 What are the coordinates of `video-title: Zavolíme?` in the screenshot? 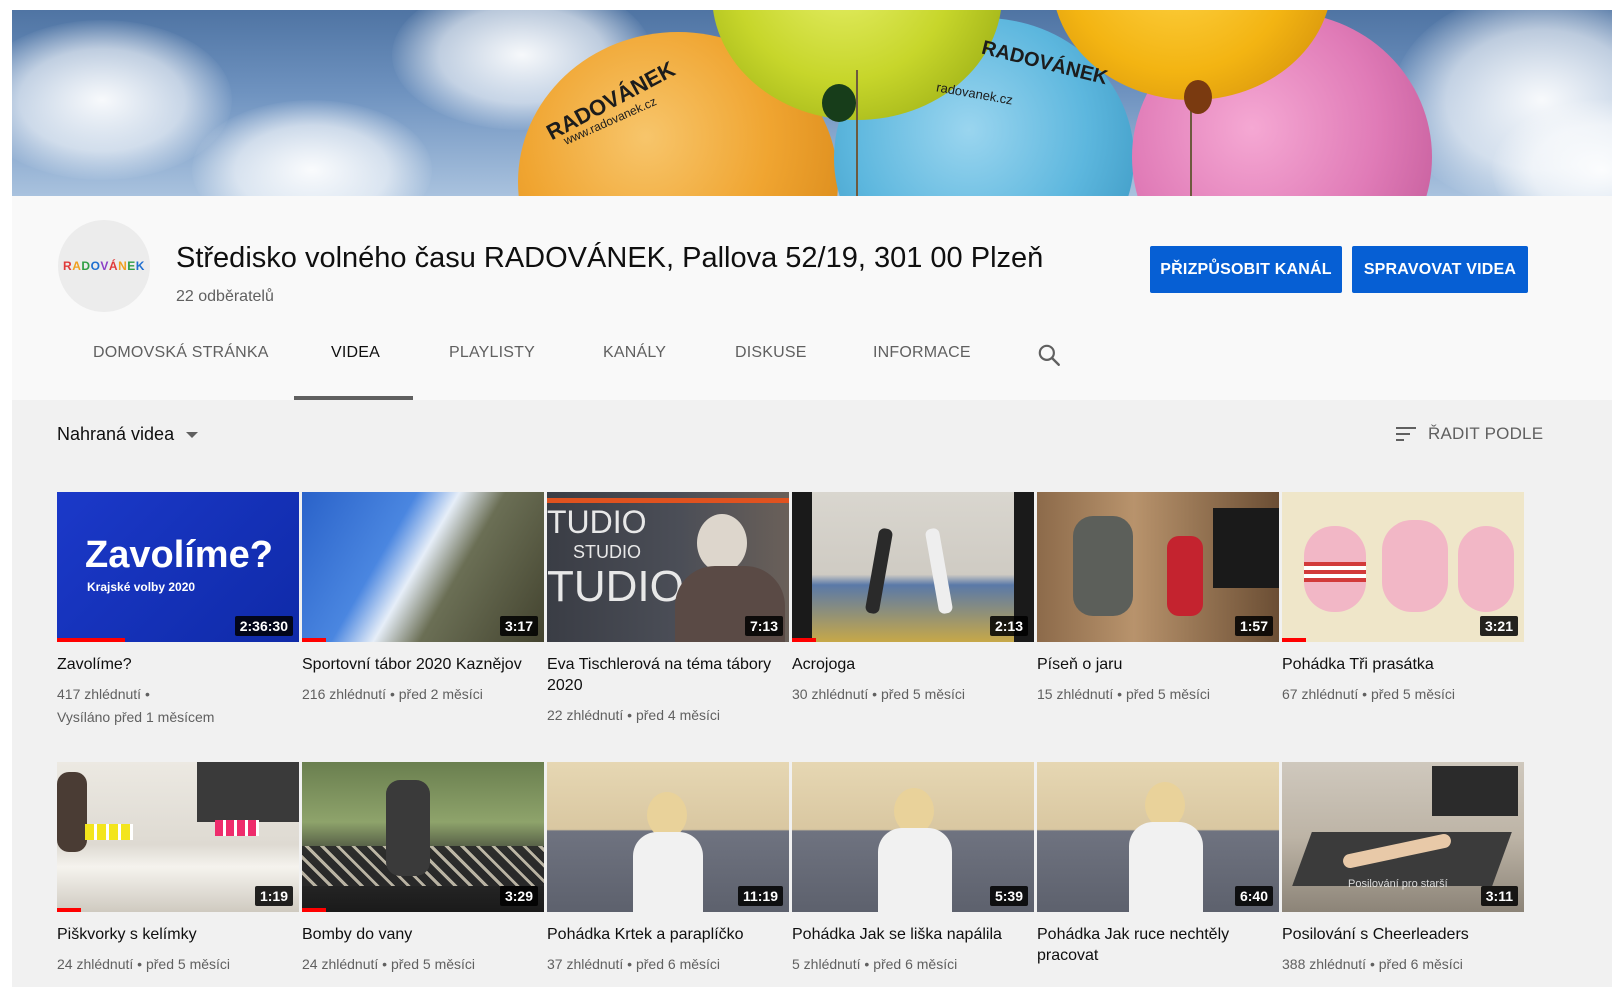 It's located at (172, 664).